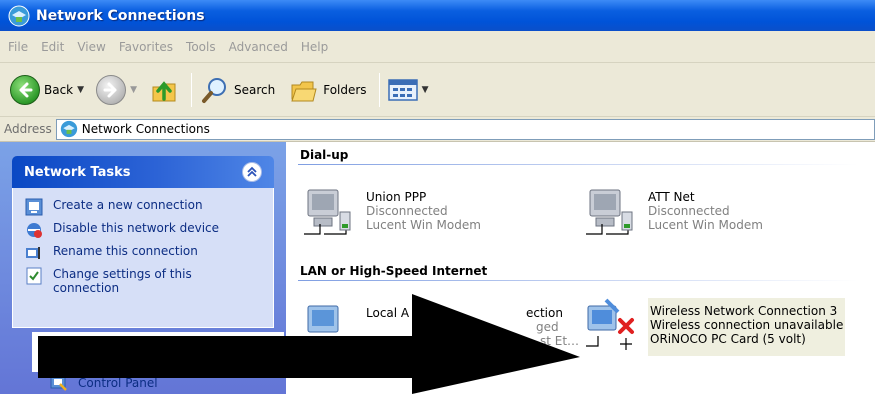 This screenshot has width=875, height=394. Describe the element at coordinates (345, 89) in the screenshot. I see `folders-label: Folders` at that location.